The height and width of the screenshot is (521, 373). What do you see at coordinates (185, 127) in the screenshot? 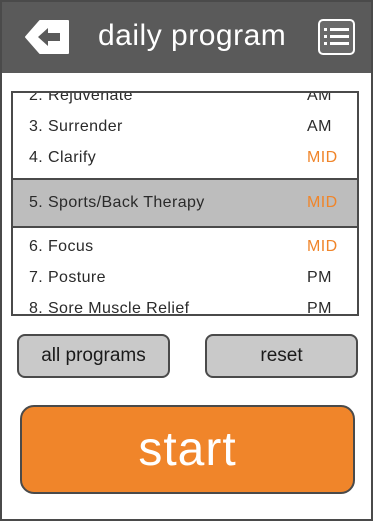
I see `list-item: 3. Surrender AM` at bounding box center [185, 127].